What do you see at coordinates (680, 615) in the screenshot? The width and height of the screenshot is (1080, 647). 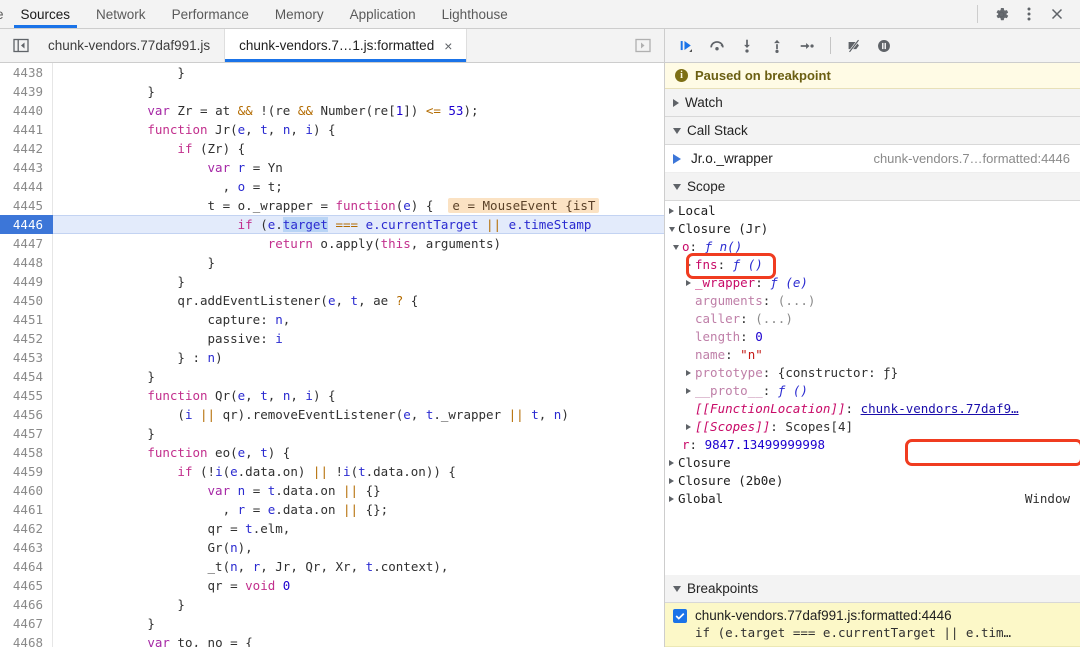 I see `breakpoint-checkbox` at bounding box center [680, 615].